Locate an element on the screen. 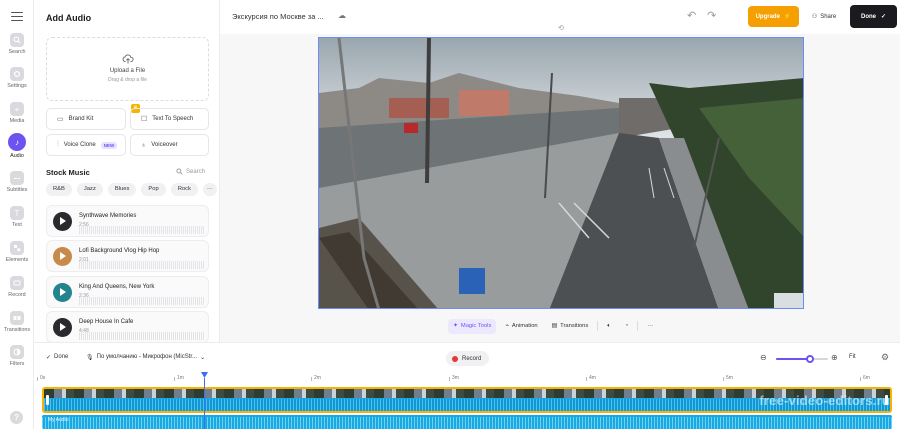 Image resolution: width=900 pixels, height=429 pixels. ruler-tick: 2m is located at coordinates (316, 378).